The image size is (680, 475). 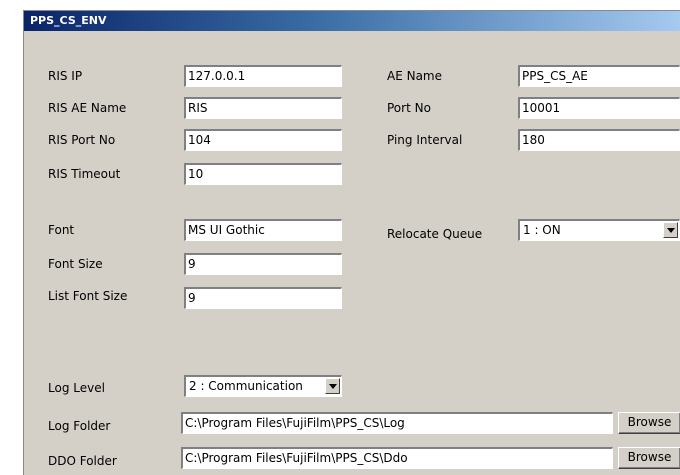 I want to click on list-font-size-label: List Font Size, so click(x=88, y=296).